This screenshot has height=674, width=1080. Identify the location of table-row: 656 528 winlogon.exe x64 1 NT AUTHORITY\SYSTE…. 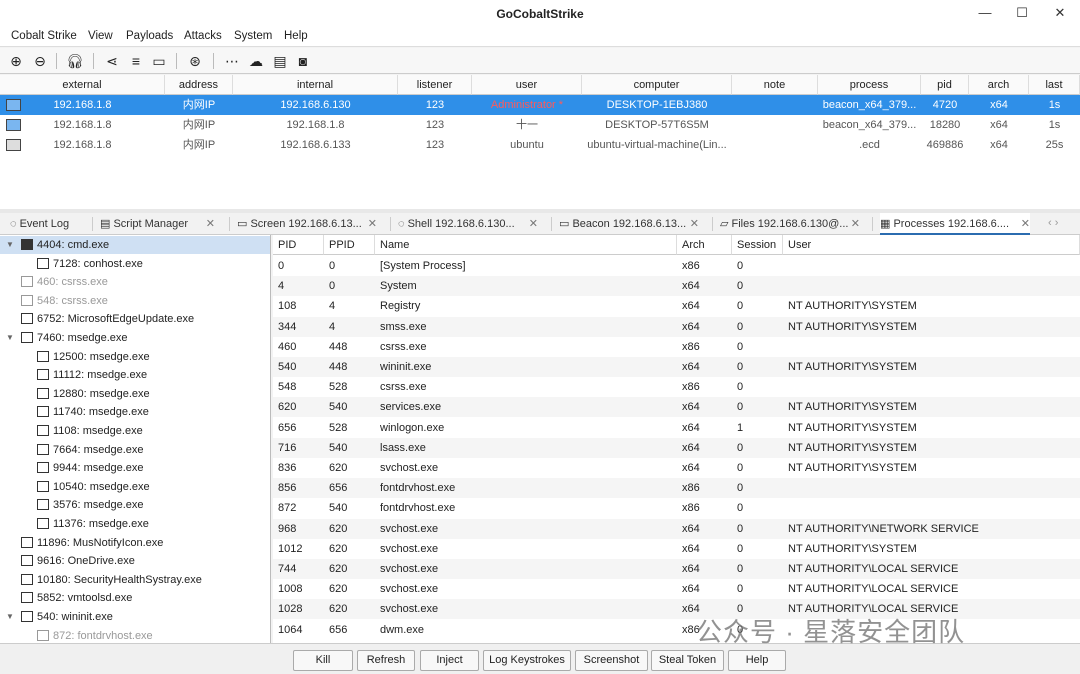
(676, 428).